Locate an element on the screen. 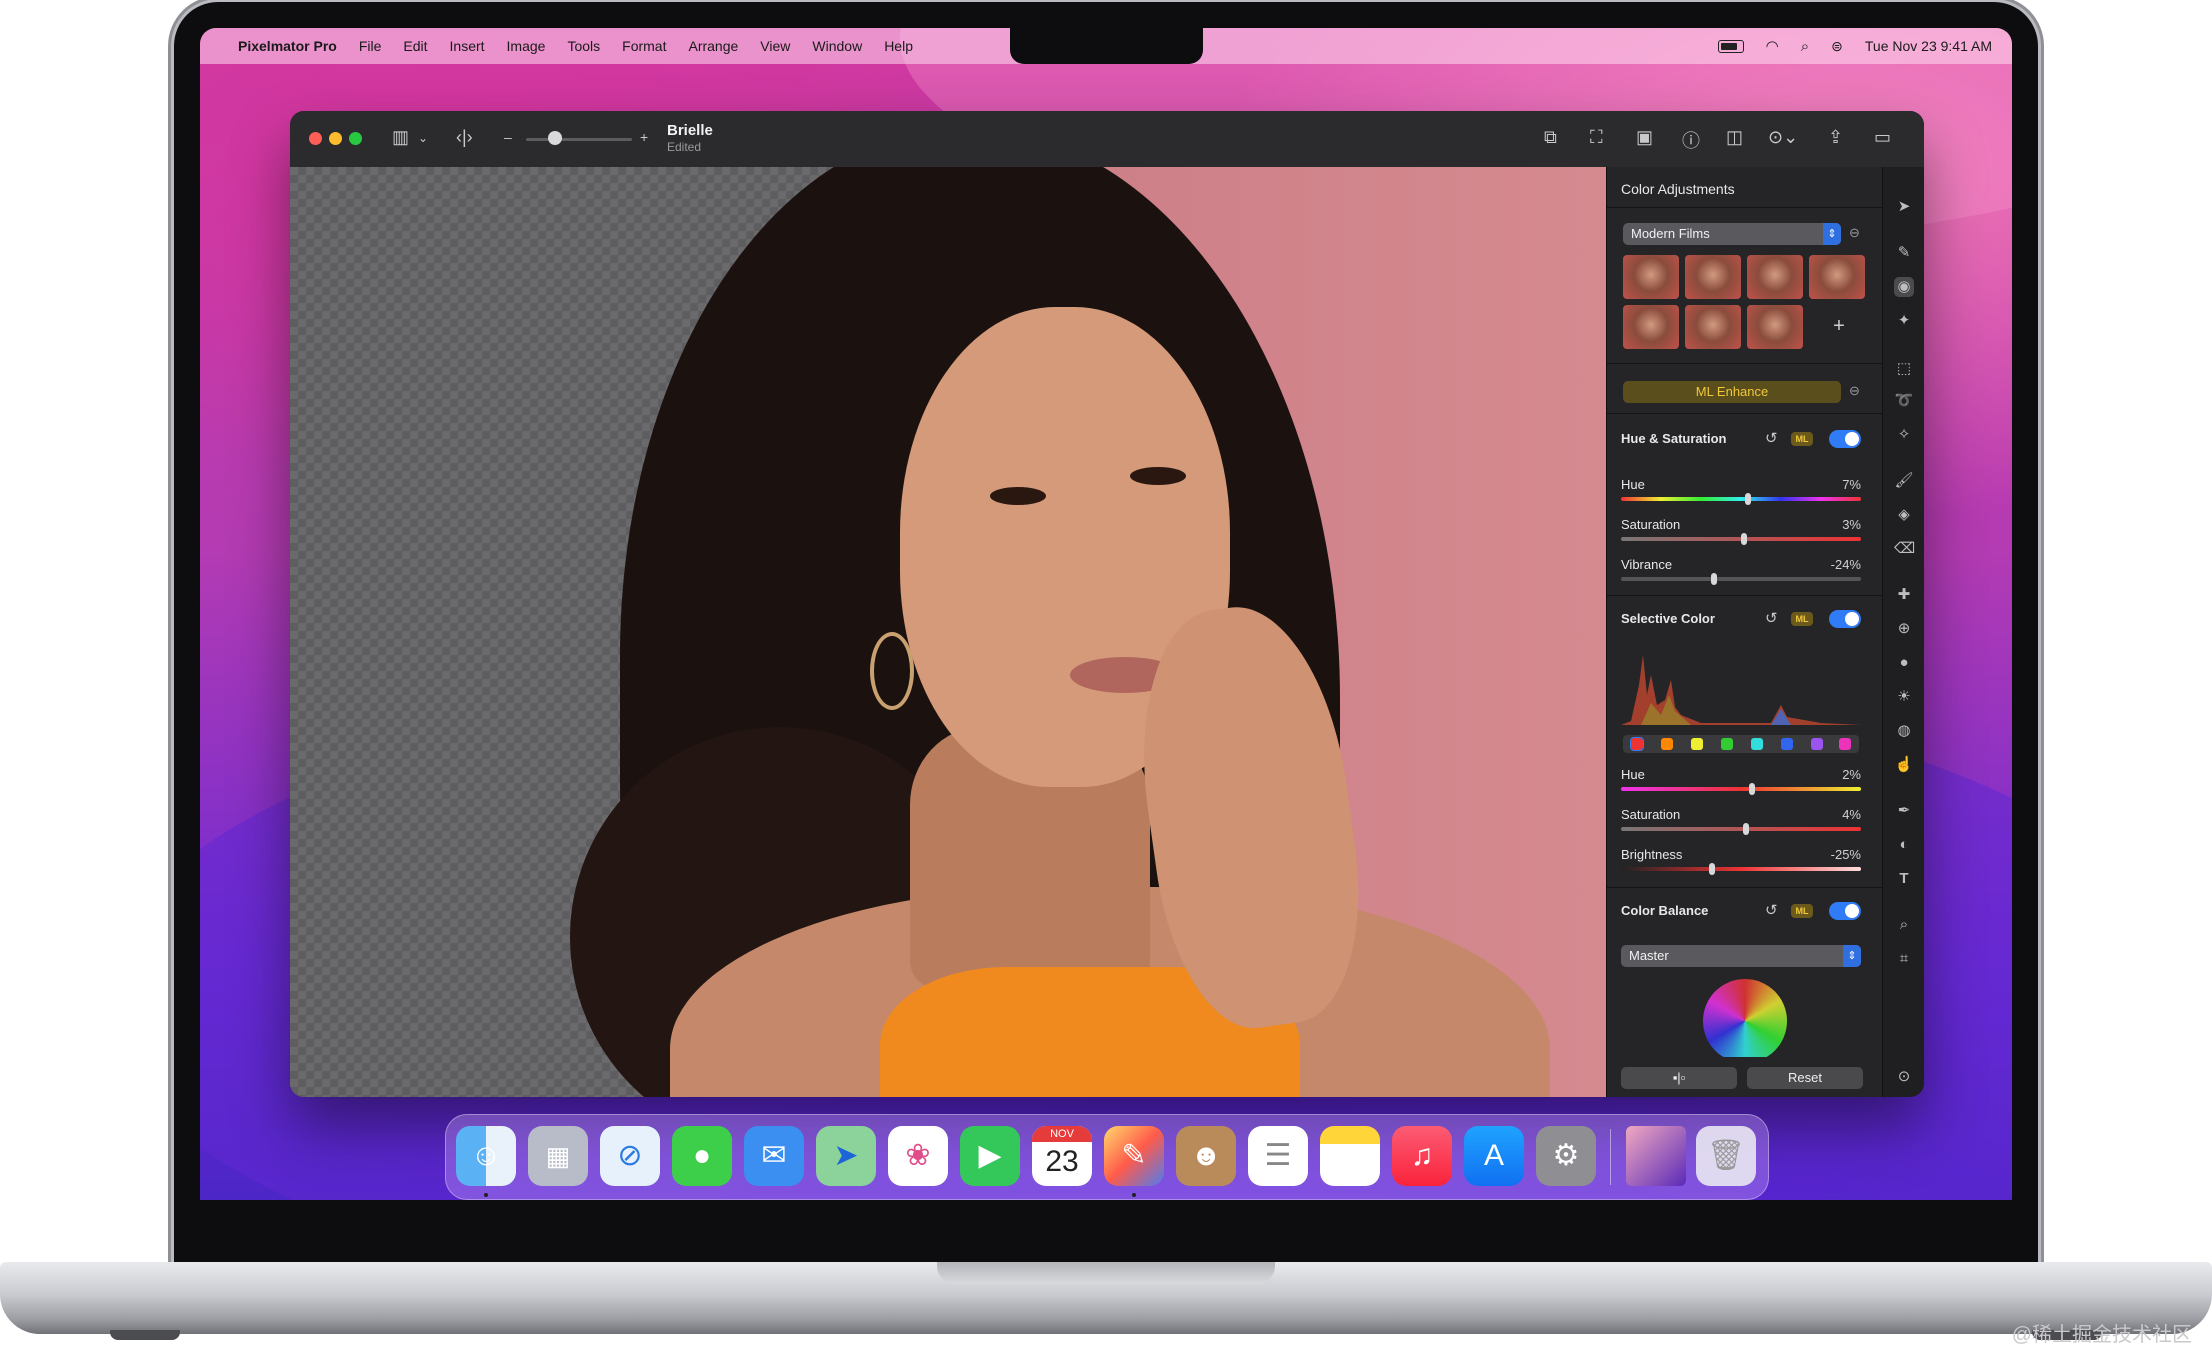 The width and height of the screenshot is (2212, 1350). swatch-magenta is located at coordinates (1845, 744).